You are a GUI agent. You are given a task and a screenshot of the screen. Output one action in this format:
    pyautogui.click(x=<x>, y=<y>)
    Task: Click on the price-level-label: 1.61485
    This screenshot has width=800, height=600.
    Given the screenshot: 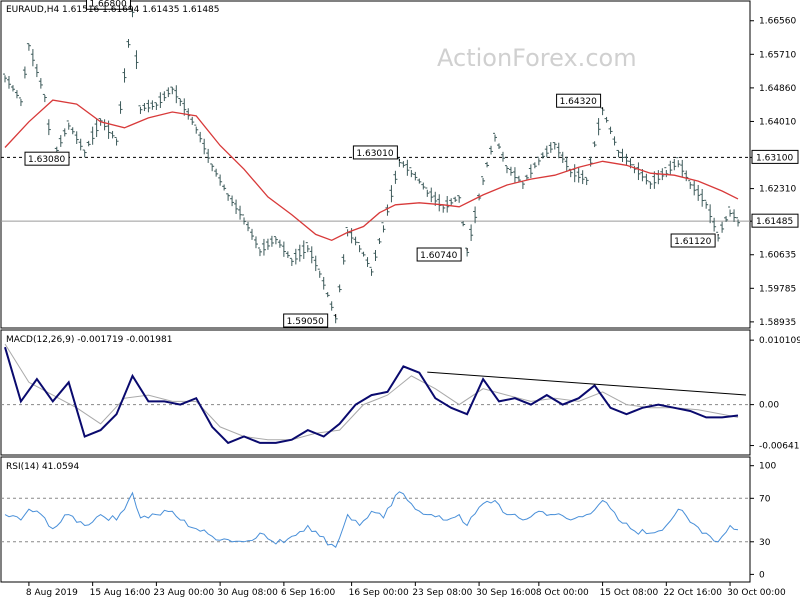 What is the action you would take?
    pyautogui.click(x=774, y=222)
    